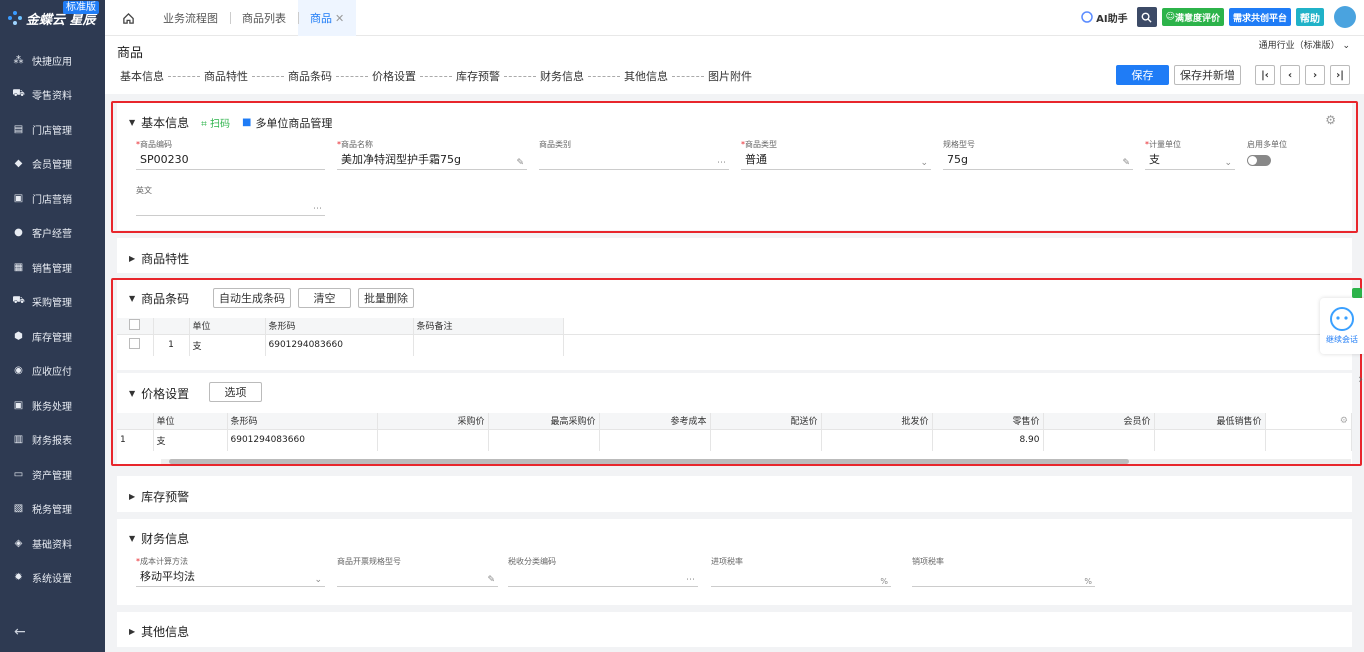  What do you see at coordinates (1308, 439) in the screenshot?
I see `empty-cell` at bounding box center [1308, 439].